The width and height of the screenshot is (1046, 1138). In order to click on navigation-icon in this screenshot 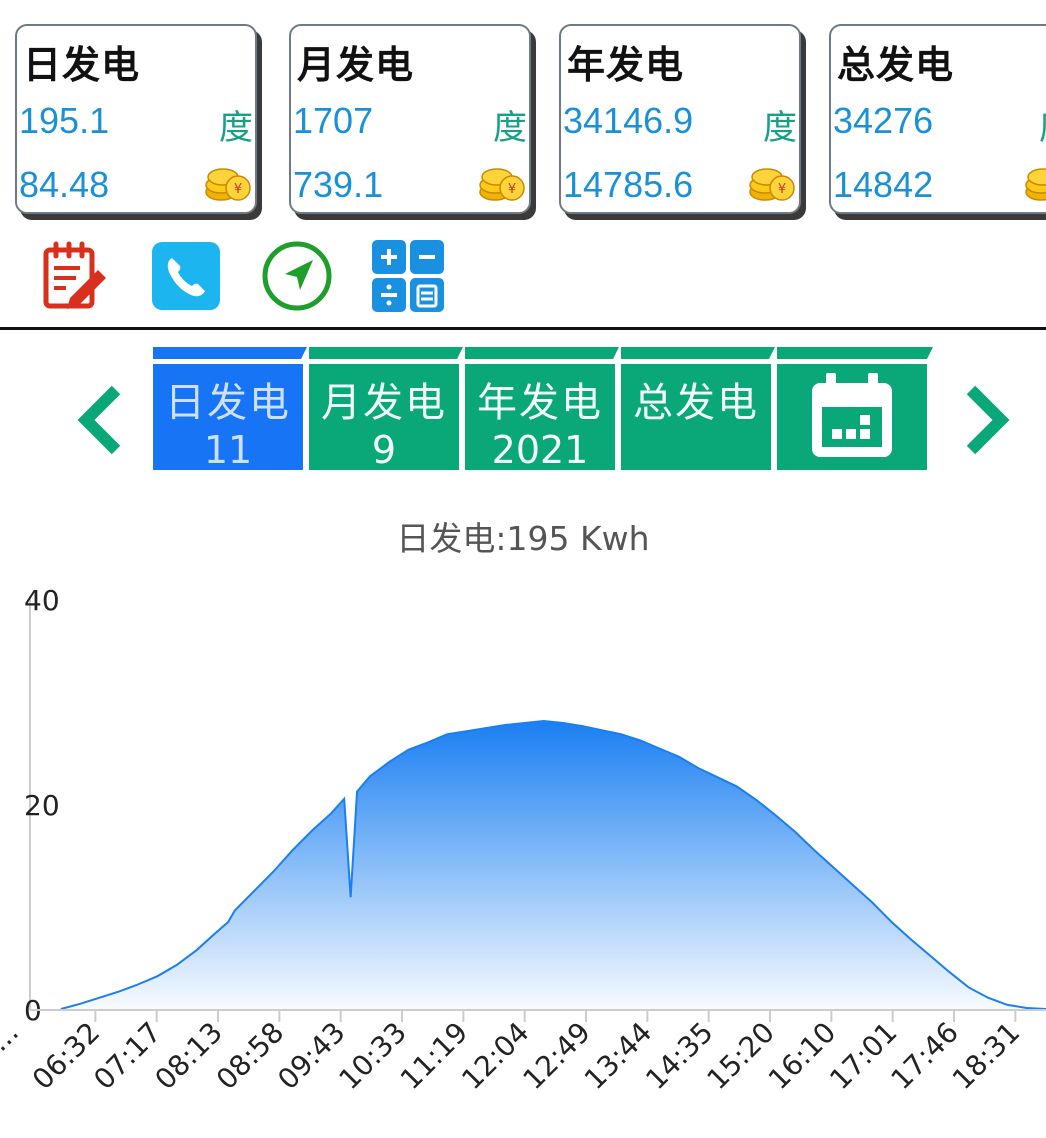, I will do `click(297, 276)`.